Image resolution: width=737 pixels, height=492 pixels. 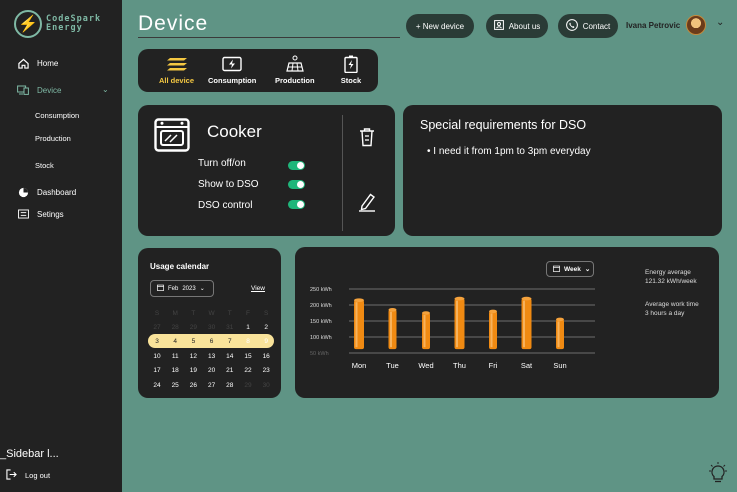 What do you see at coordinates (230, 356) in the screenshot?
I see `calendar-day: 14` at bounding box center [230, 356].